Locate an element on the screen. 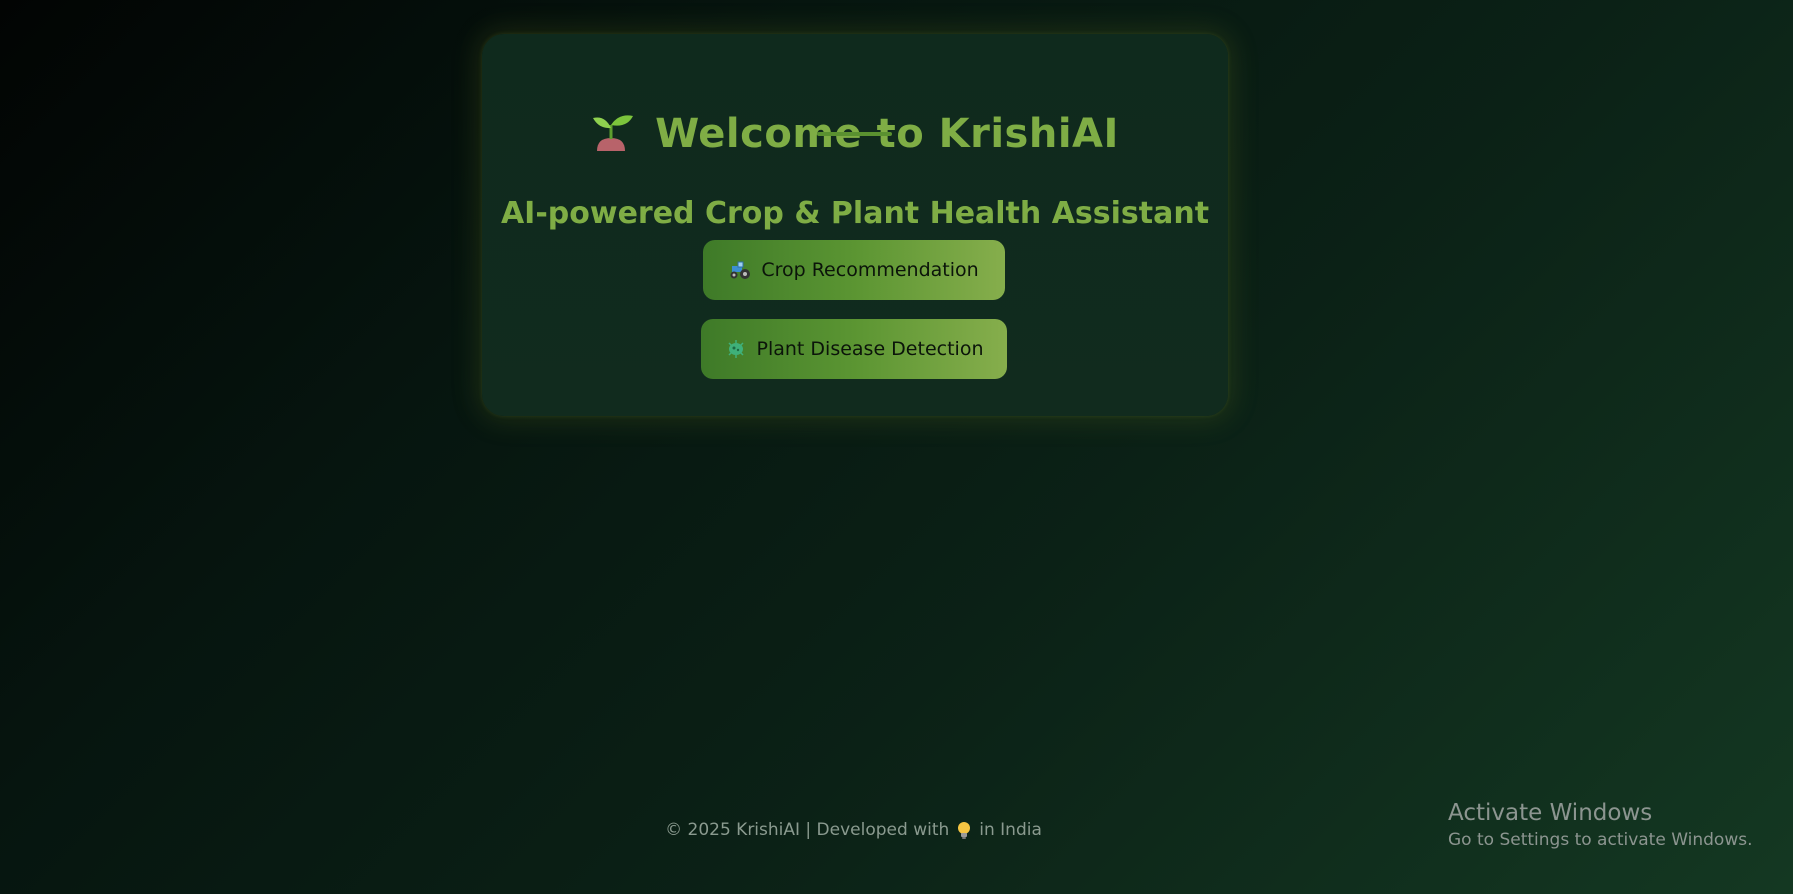 The height and width of the screenshot is (894, 1793). lightbulb-icon is located at coordinates (964, 830).